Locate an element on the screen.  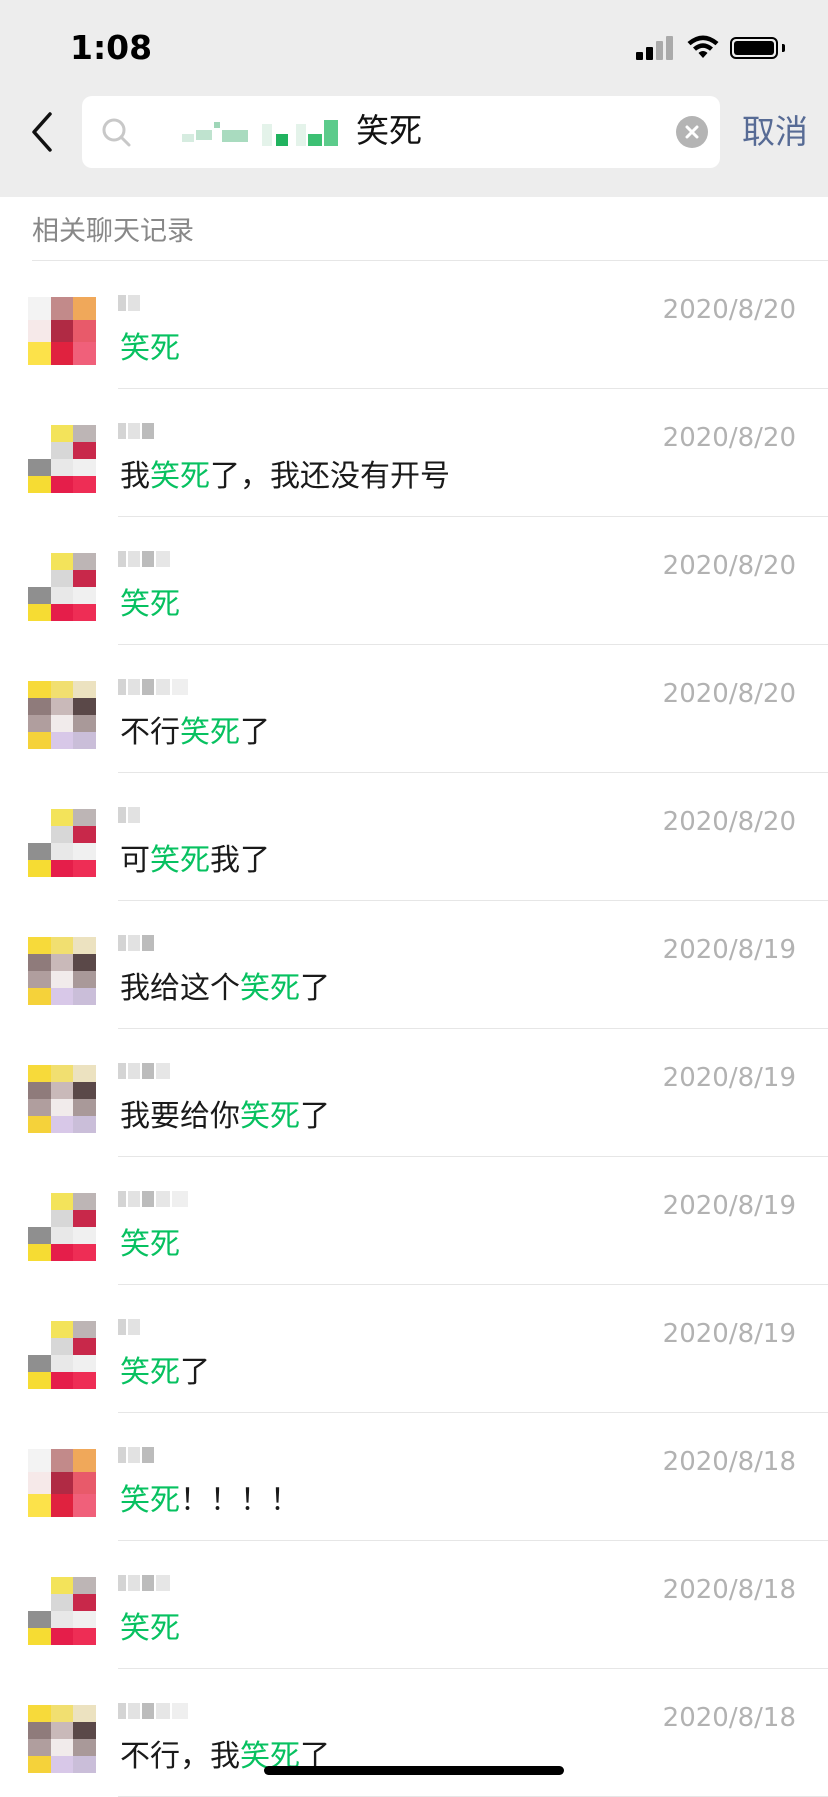
chat-result-row: 2020/8/19 笑死了 is located at coordinates (414, 1349).